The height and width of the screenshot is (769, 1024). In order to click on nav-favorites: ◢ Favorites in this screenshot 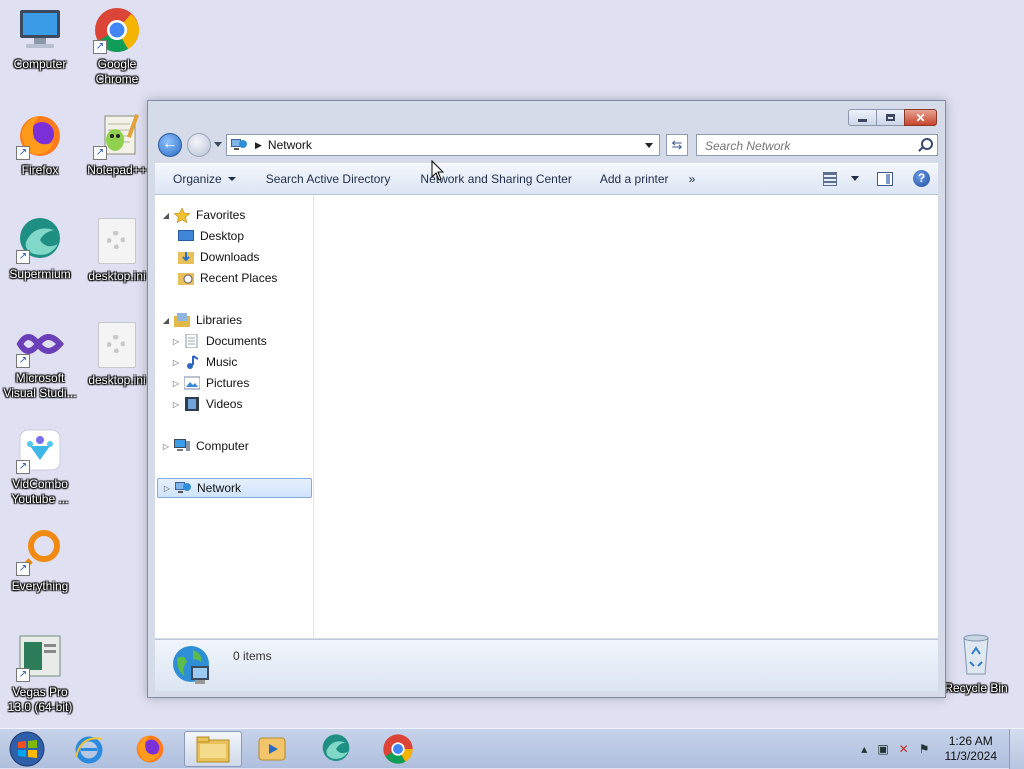, I will do `click(203, 215)`.